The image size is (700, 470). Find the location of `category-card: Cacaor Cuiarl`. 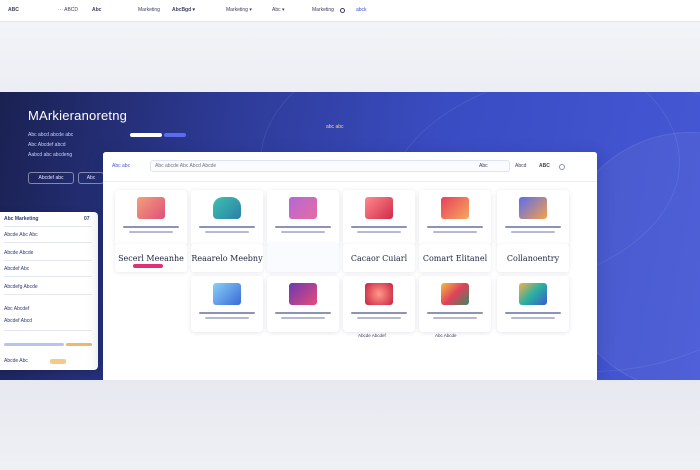

category-card: Cacaor Cuiarl is located at coordinates (379, 258).